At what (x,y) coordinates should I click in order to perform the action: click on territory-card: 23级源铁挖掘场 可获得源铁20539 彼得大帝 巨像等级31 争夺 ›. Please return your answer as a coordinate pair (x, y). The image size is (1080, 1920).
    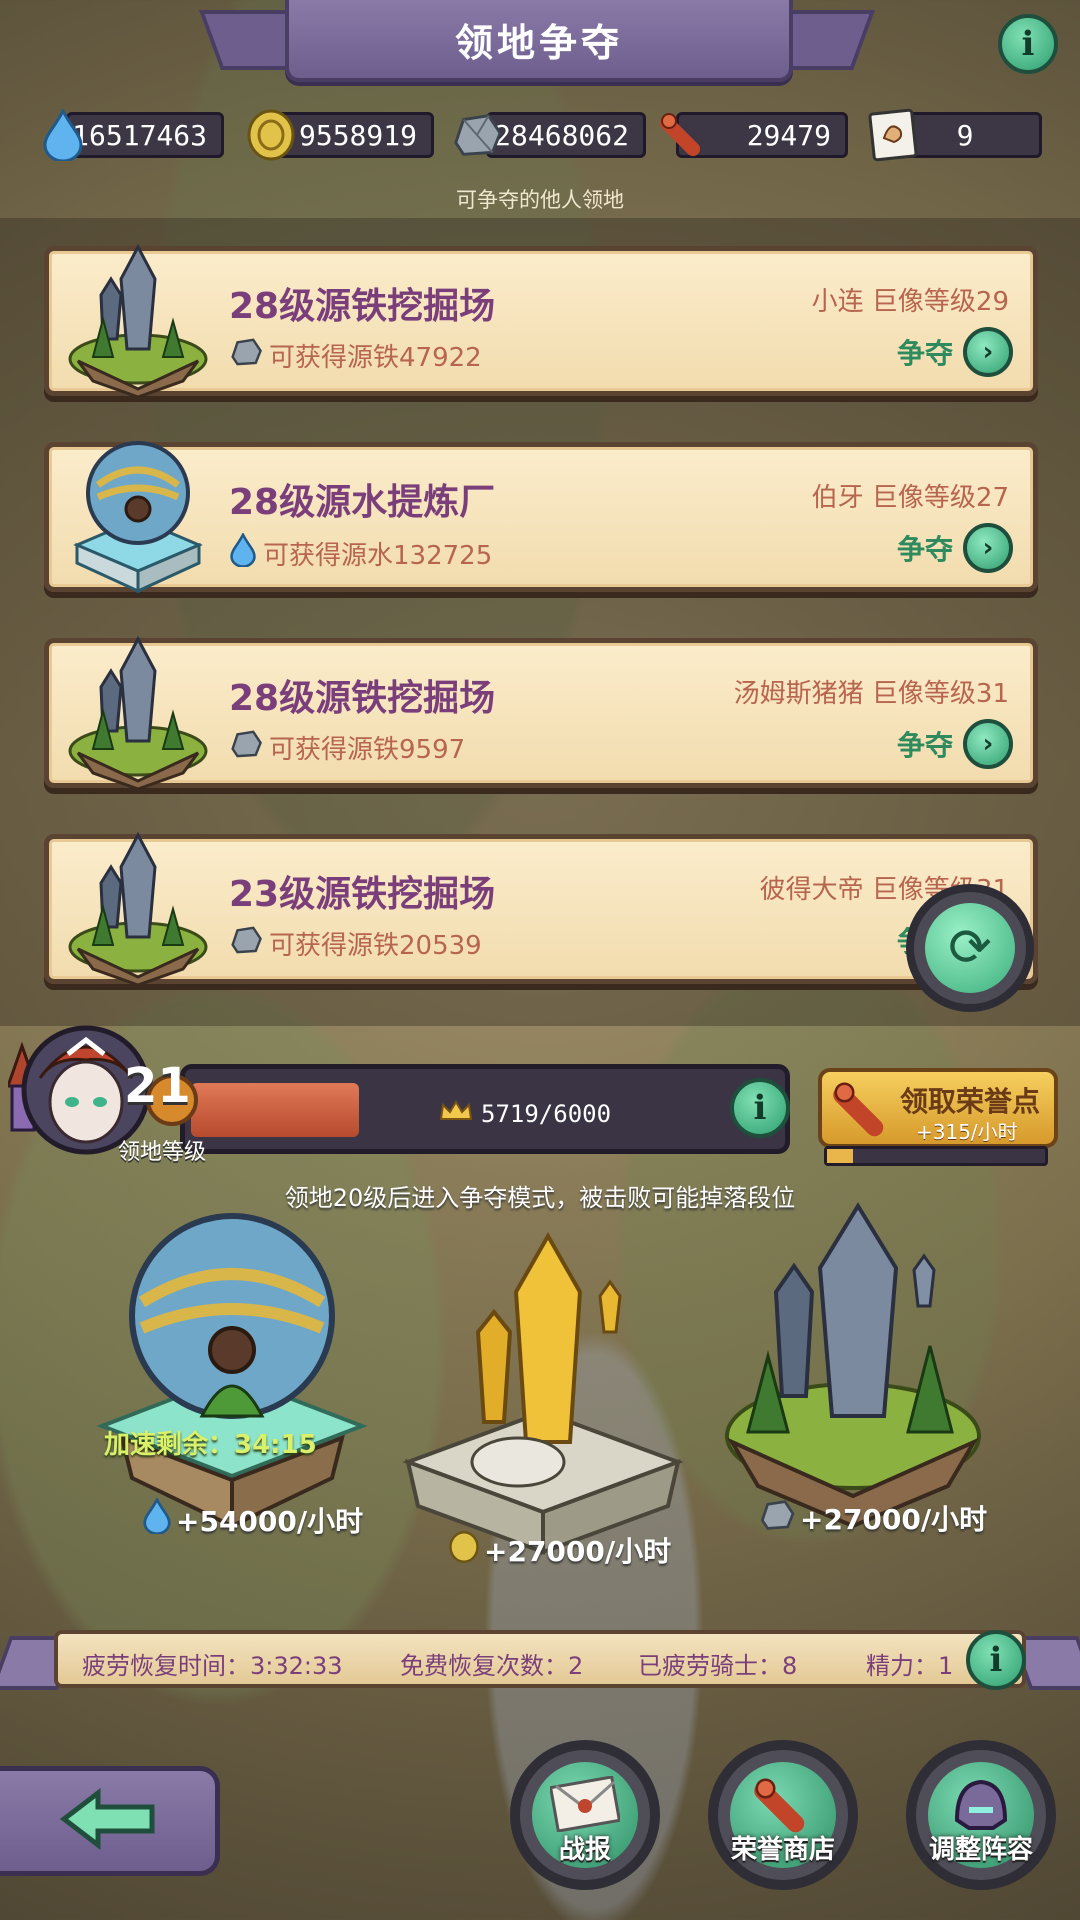
    Looking at the image, I should click on (541, 909).